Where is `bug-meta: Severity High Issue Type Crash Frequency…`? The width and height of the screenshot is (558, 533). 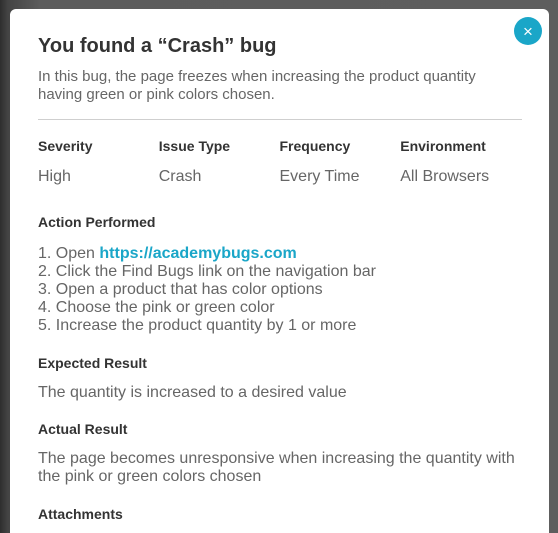 bug-meta: Severity High Issue Type Crash Frequency… is located at coordinates (279, 162).